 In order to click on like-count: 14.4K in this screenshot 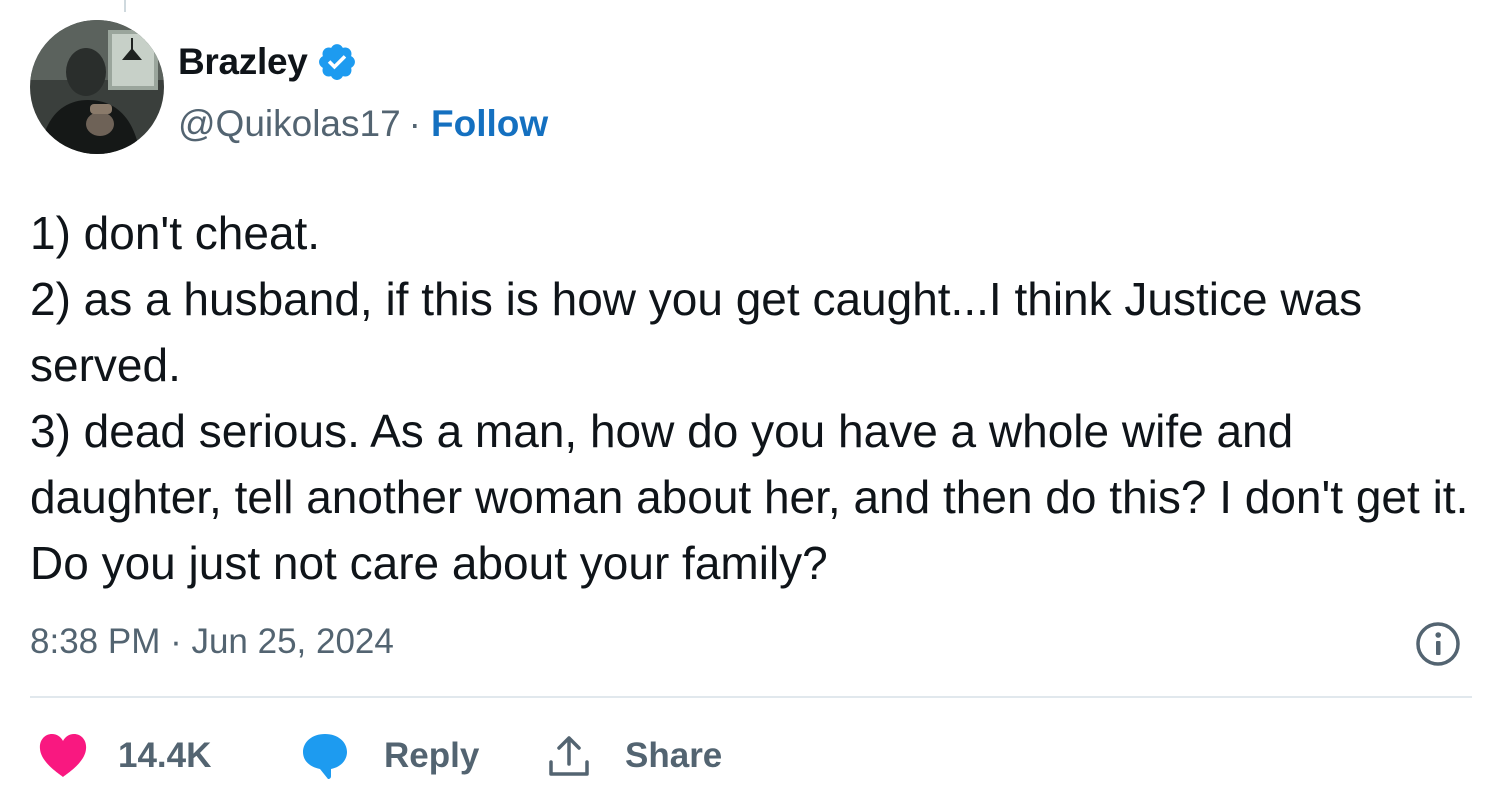, I will do `click(165, 755)`.